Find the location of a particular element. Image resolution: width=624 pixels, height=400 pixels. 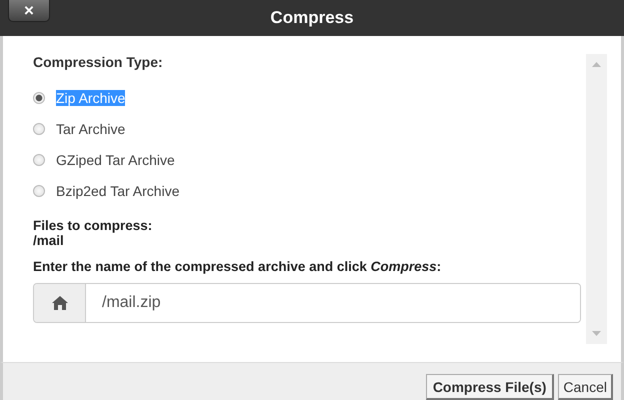

window-title: Compress is located at coordinates (312, 18).